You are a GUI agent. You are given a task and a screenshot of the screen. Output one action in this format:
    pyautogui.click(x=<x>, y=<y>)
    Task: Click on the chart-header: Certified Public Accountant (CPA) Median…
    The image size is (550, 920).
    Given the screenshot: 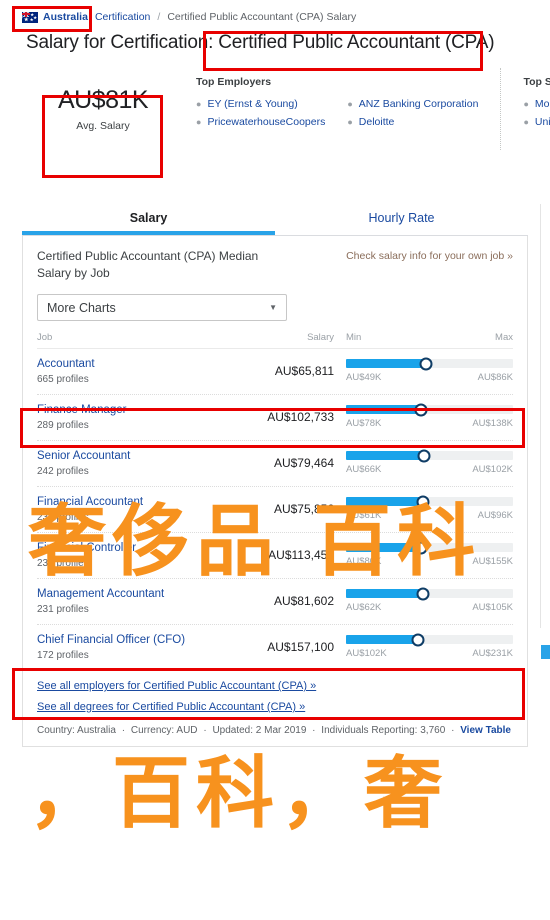 What is the action you would take?
    pyautogui.click(x=275, y=265)
    